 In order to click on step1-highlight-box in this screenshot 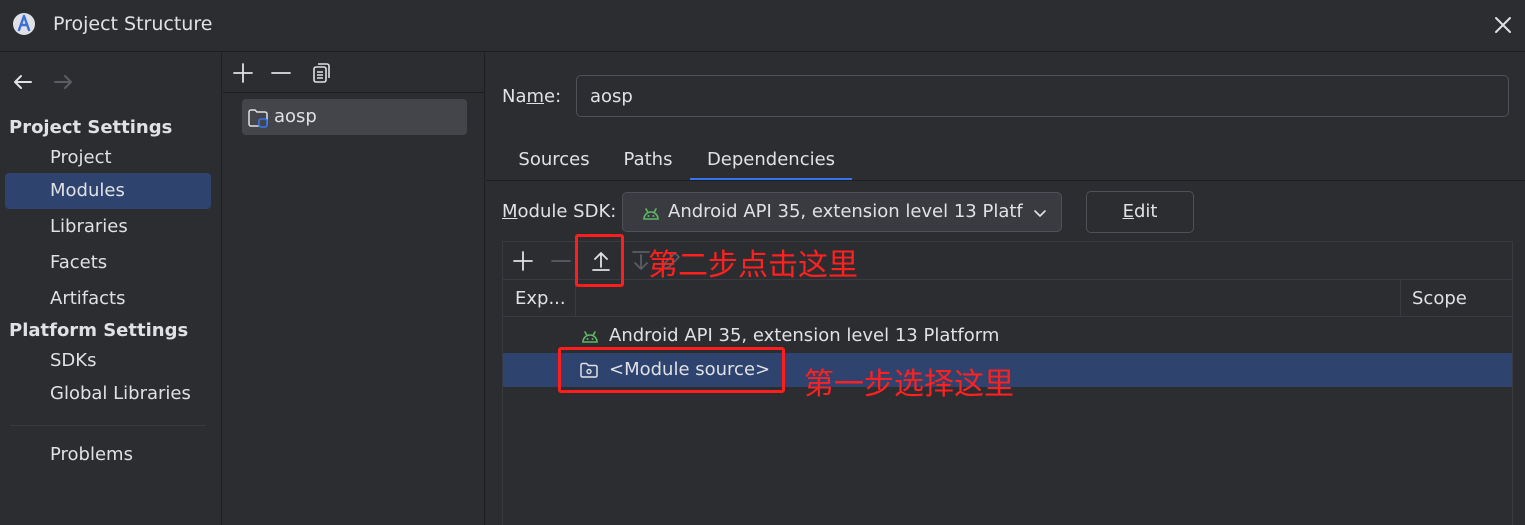, I will do `click(671, 370)`.